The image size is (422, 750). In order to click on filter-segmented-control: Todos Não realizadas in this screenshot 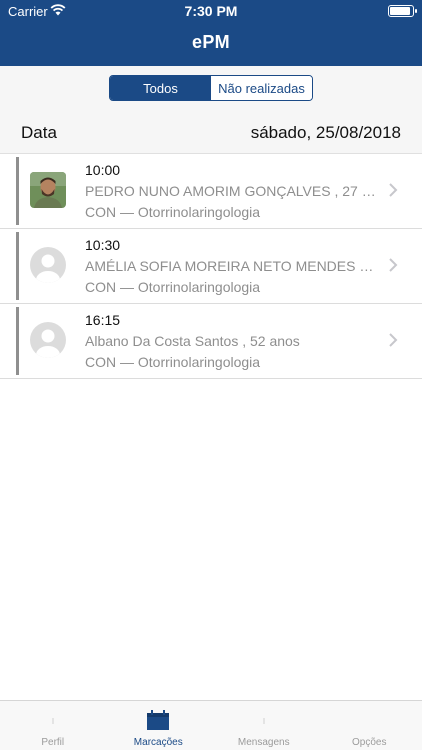, I will do `click(211, 88)`.